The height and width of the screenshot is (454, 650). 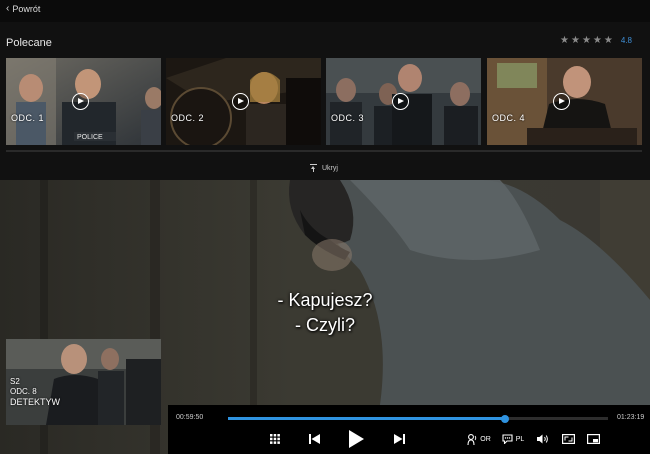 I want to click on subtitle-line: - Czyli?, so click(x=324, y=325).